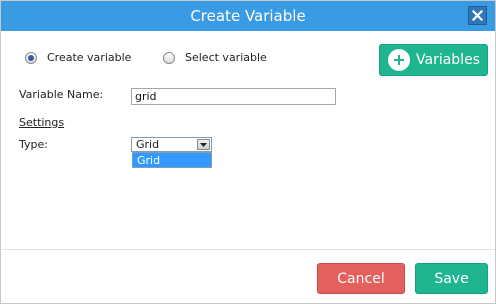 Image resolution: width=496 pixels, height=304 pixels. Describe the element at coordinates (399, 60) in the screenshot. I see `plus-icon` at that location.